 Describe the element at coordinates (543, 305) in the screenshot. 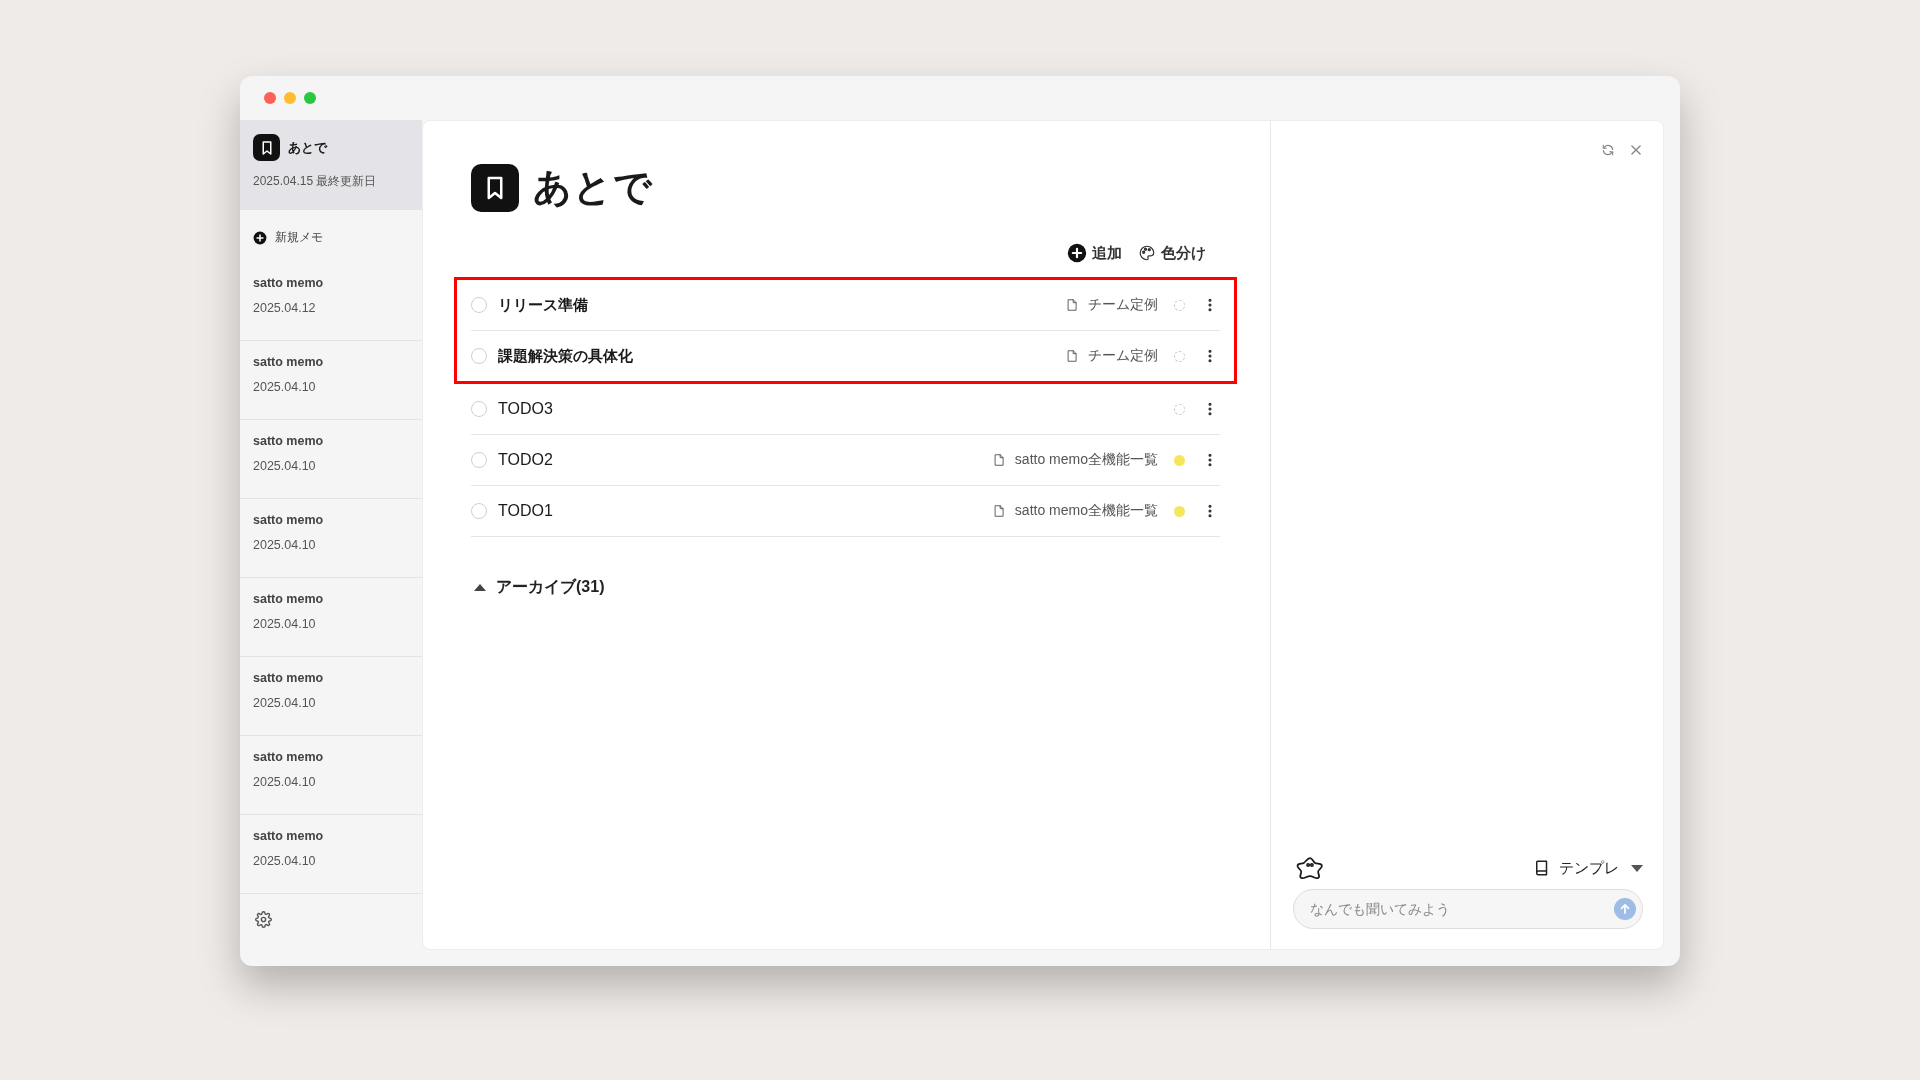

I see `todo-text: リリース準備` at that location.